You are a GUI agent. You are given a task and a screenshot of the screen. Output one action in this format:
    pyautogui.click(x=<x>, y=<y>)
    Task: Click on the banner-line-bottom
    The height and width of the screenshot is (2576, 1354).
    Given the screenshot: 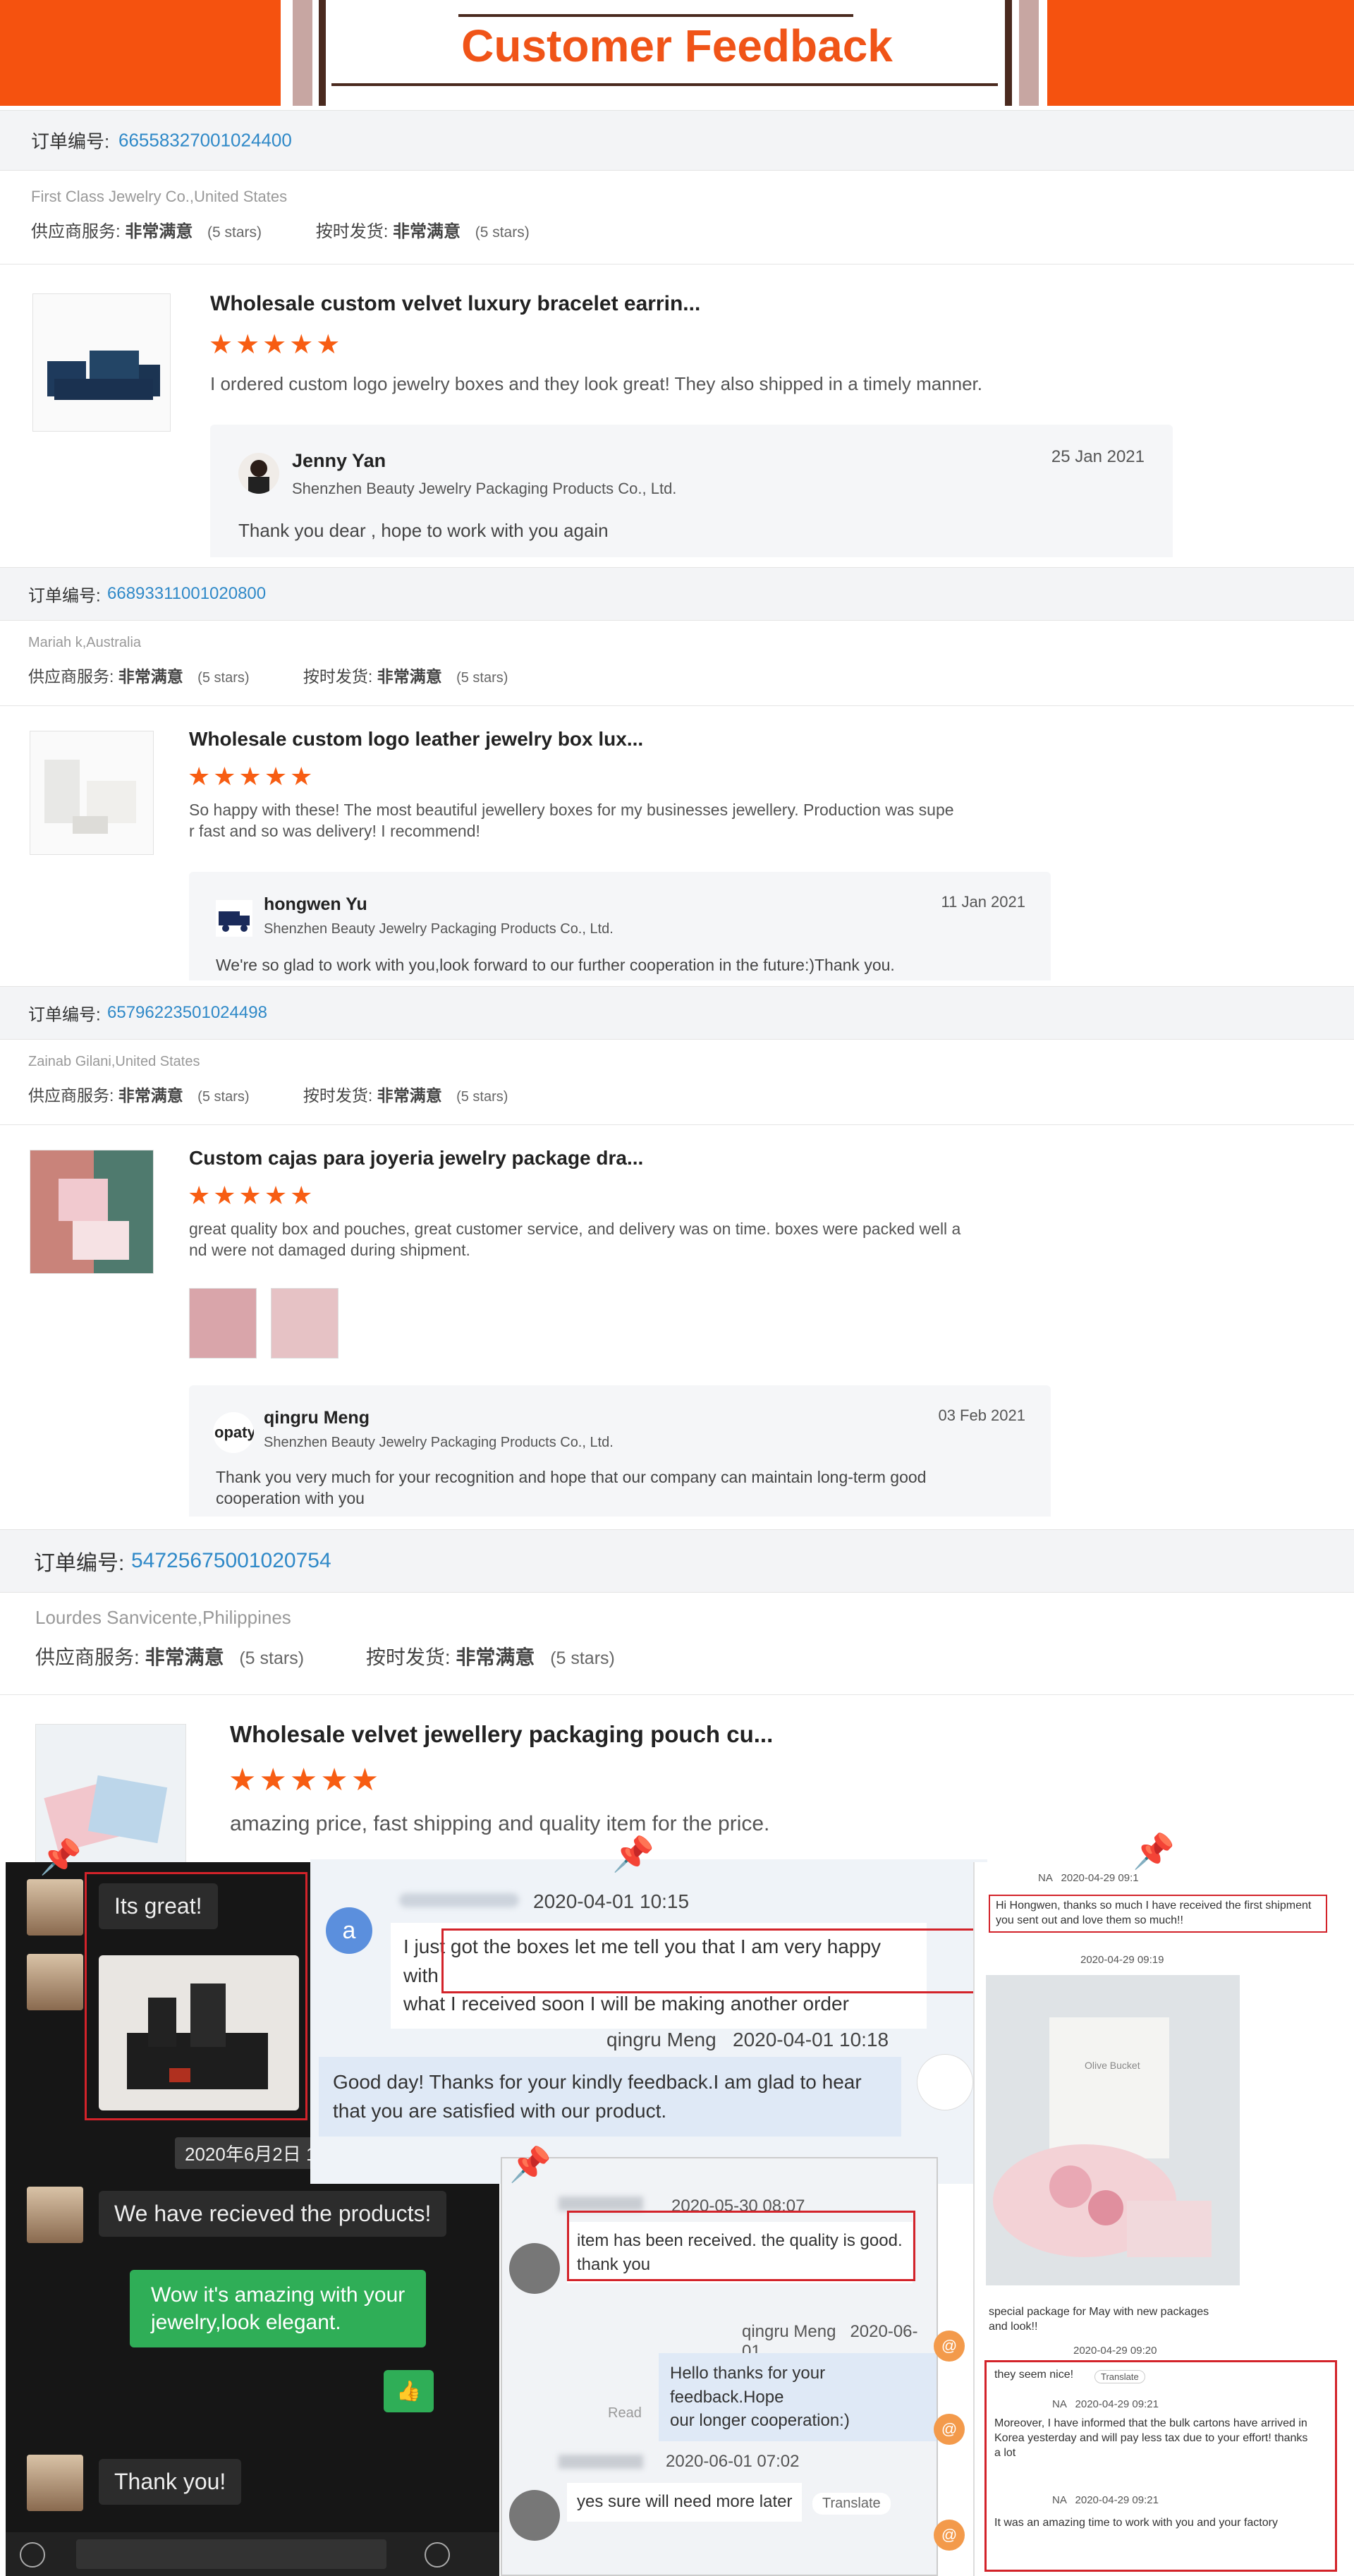 What is the action you would take?
    pyautogui.click(x=664, y=84)
    